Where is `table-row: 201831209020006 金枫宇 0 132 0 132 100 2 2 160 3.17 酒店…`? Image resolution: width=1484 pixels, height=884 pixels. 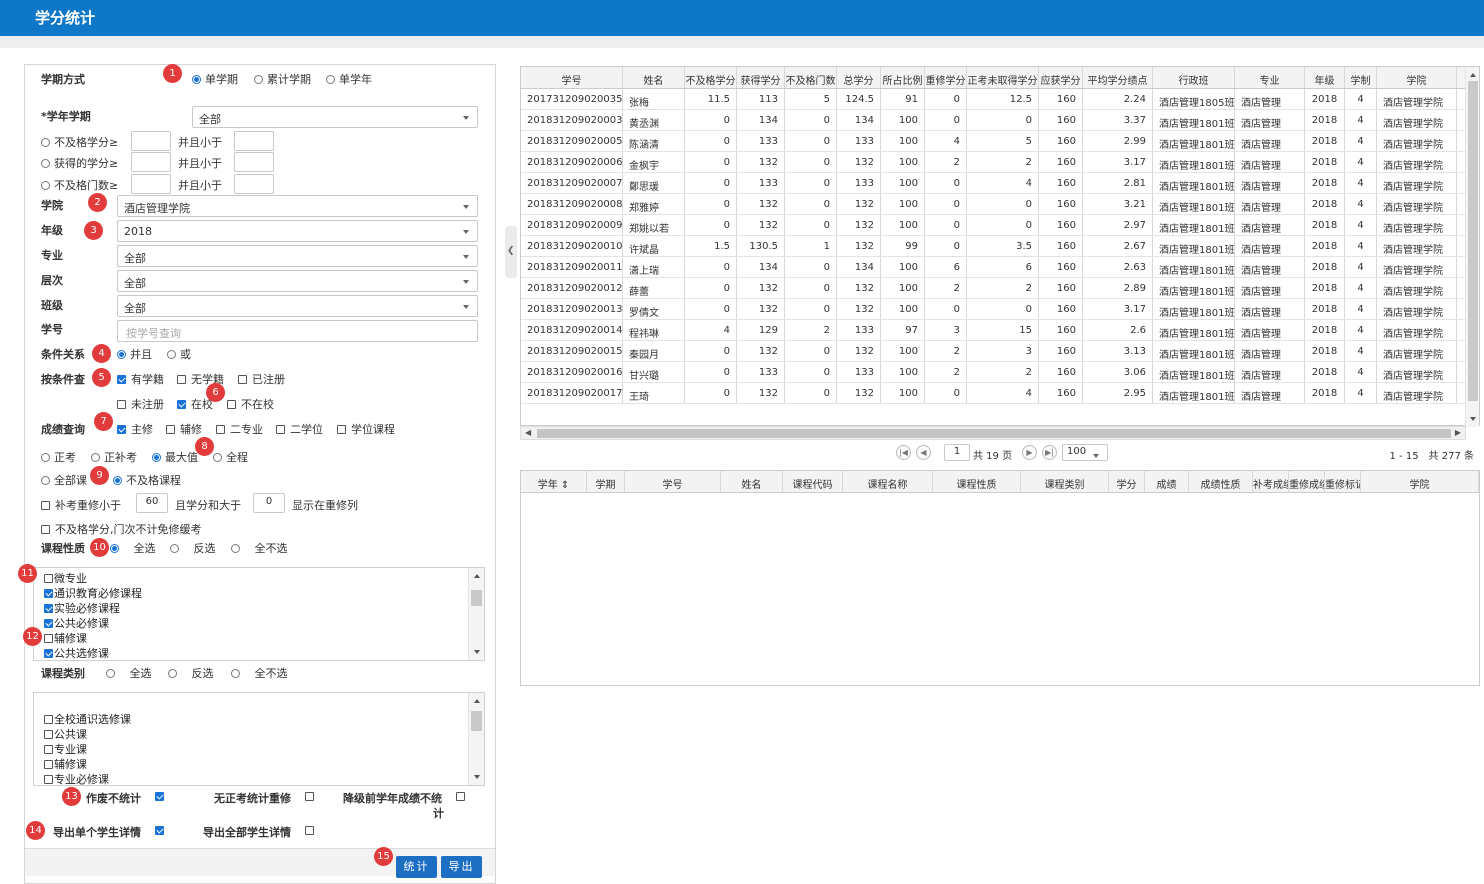
table-row: 201831209020006 金枫宇 0 132 0 132 100 2 2 160 3.17 酒店… is located at coordinates (994, 162).